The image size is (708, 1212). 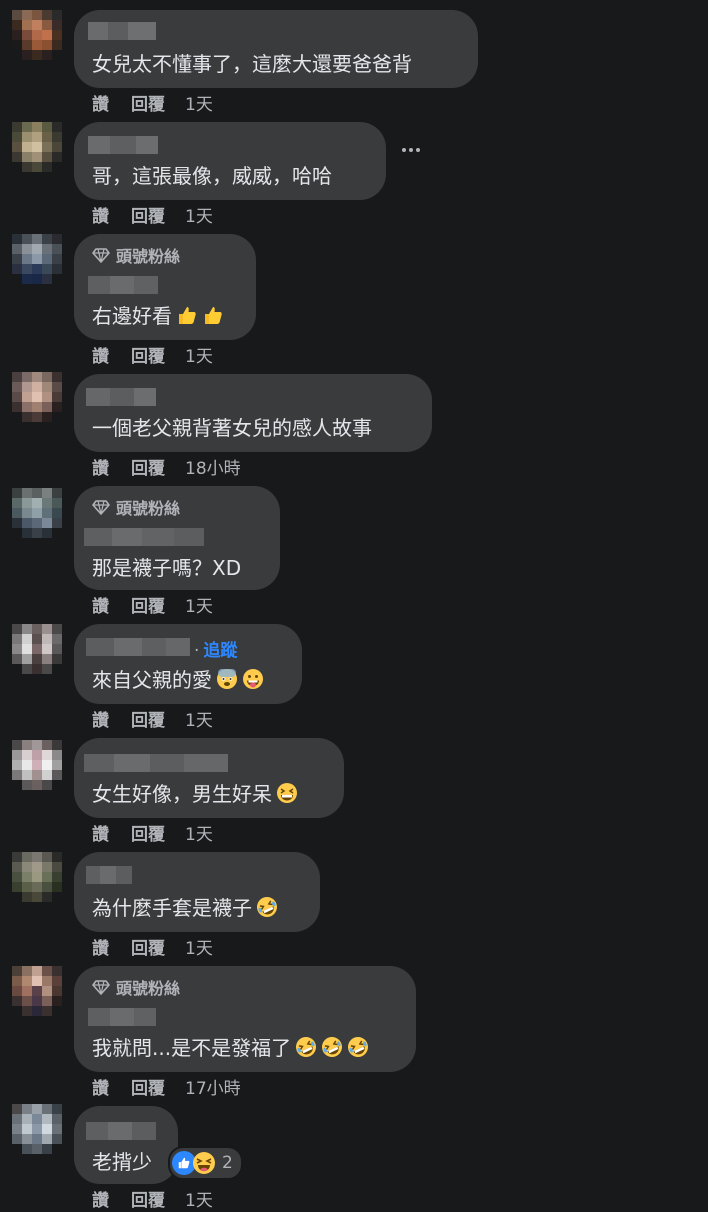 I want to click on comment-text: 女兒太不懂事了，這麼大還要爸爸背, so click(x=252, y=64).